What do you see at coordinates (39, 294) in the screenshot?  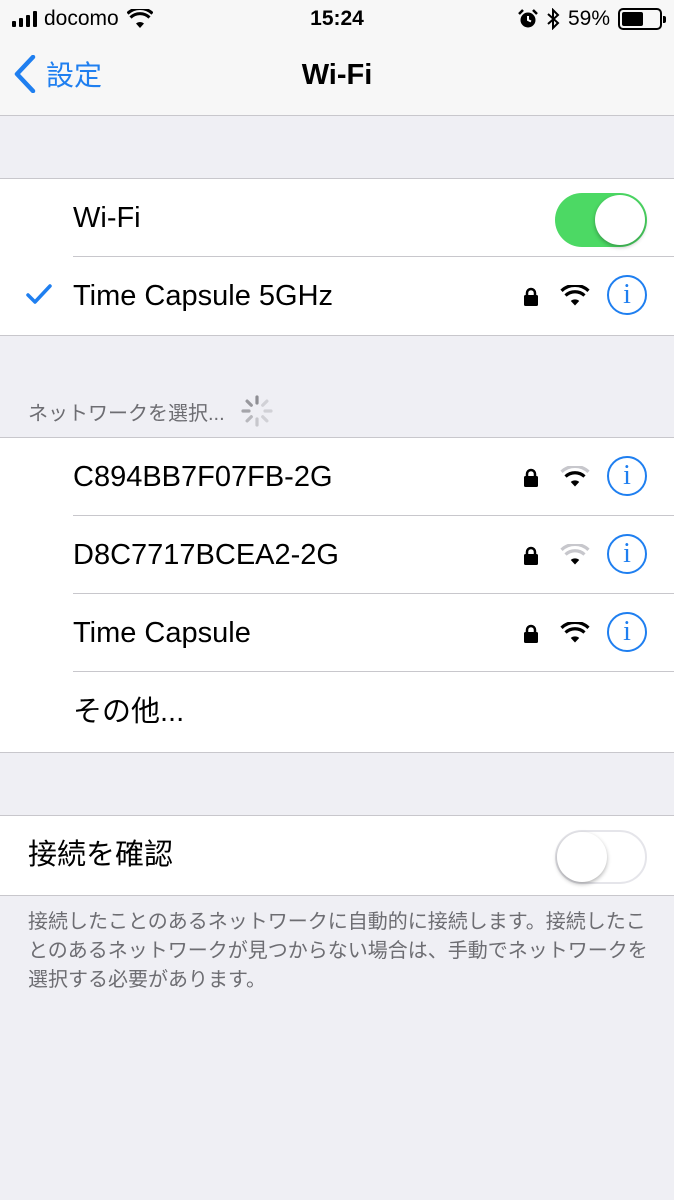 I see `checkmark-icon` at bounding box center [39, 294].